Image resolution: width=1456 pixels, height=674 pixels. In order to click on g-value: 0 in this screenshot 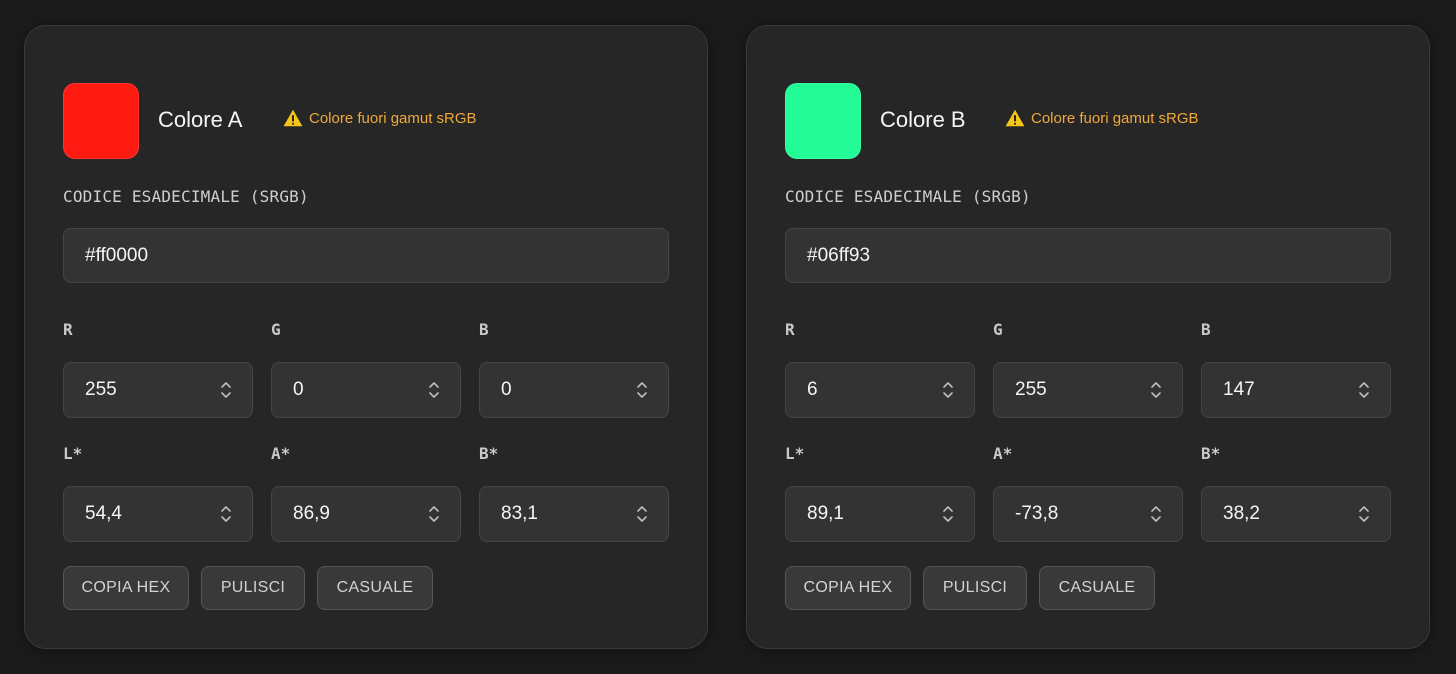, I will do `click(298, 389)`.